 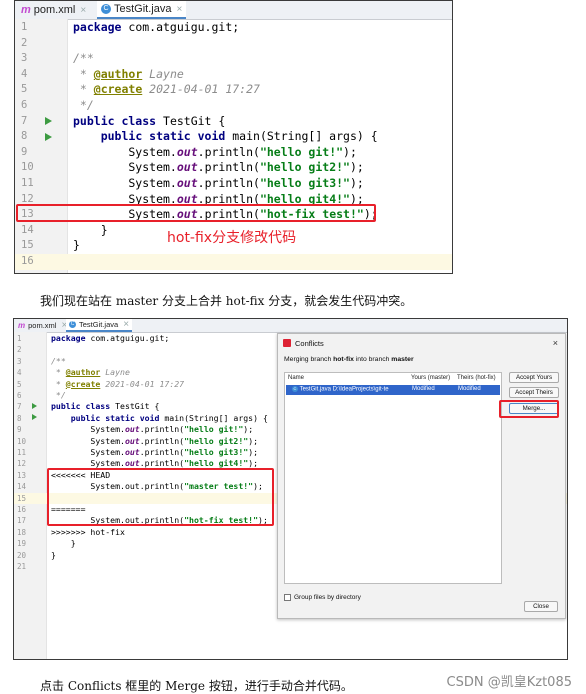 What do you see at coordinates (287, 343) in the screenshot?
I see `app-icon` at bounding box center [287, 343].